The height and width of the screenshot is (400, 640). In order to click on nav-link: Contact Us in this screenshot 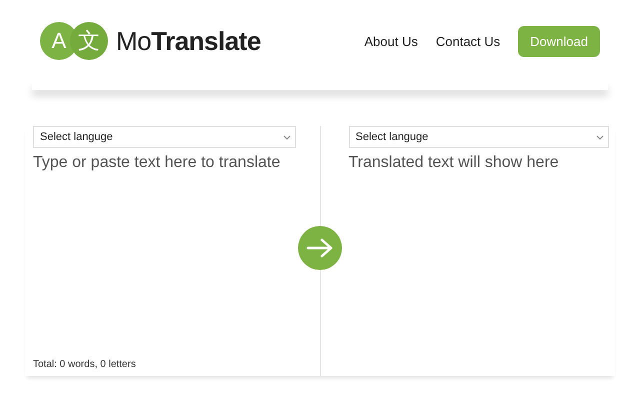, I will do `click(468, 41)`.